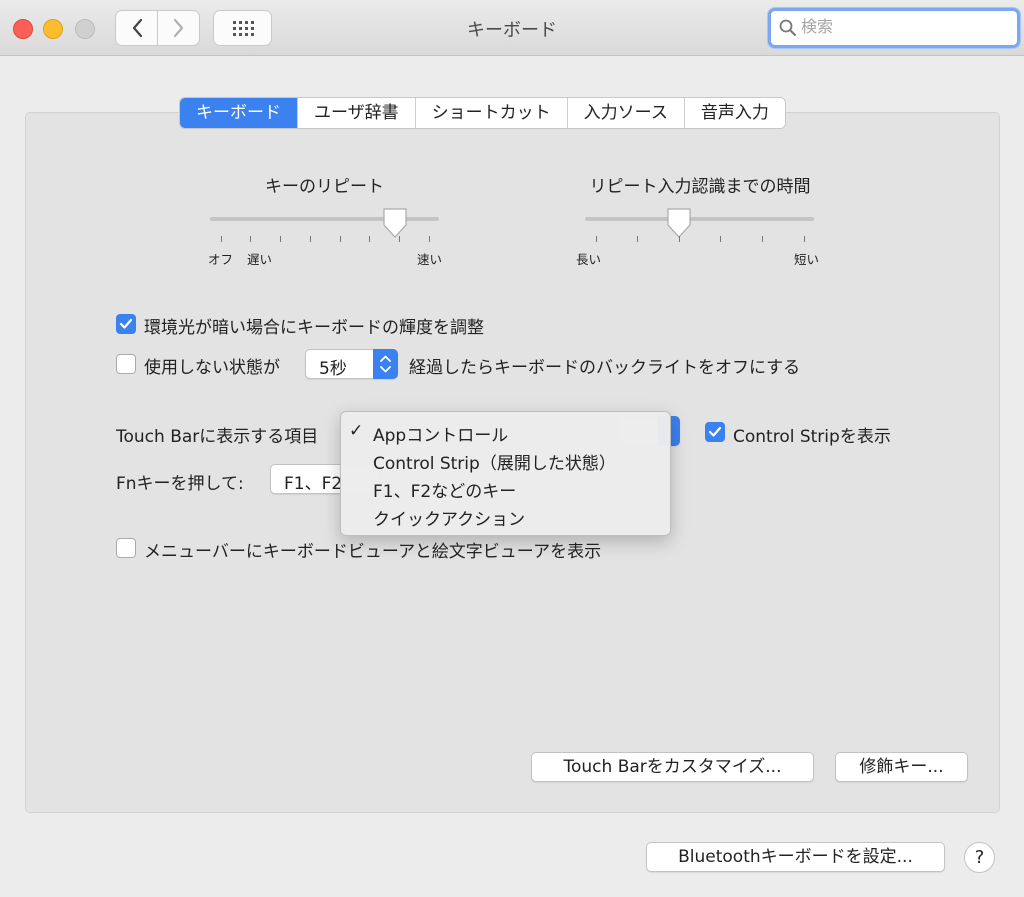  Describe the element at coordinates (356, 431) in the screenshot. I see `checkmark-icon: ✓` at that location.